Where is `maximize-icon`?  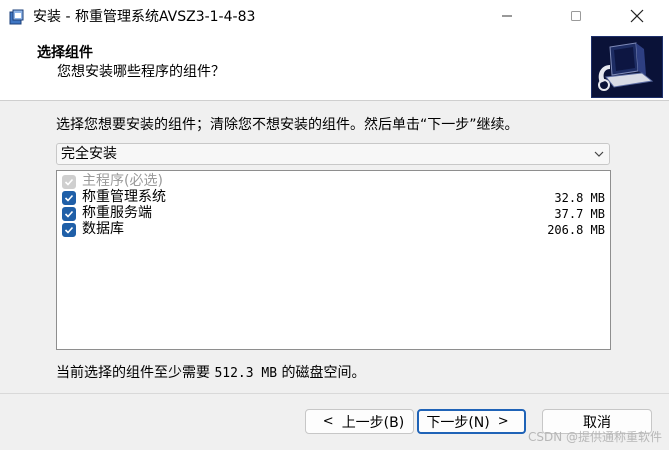 maximize-icon is located at coordinates (576, 16).